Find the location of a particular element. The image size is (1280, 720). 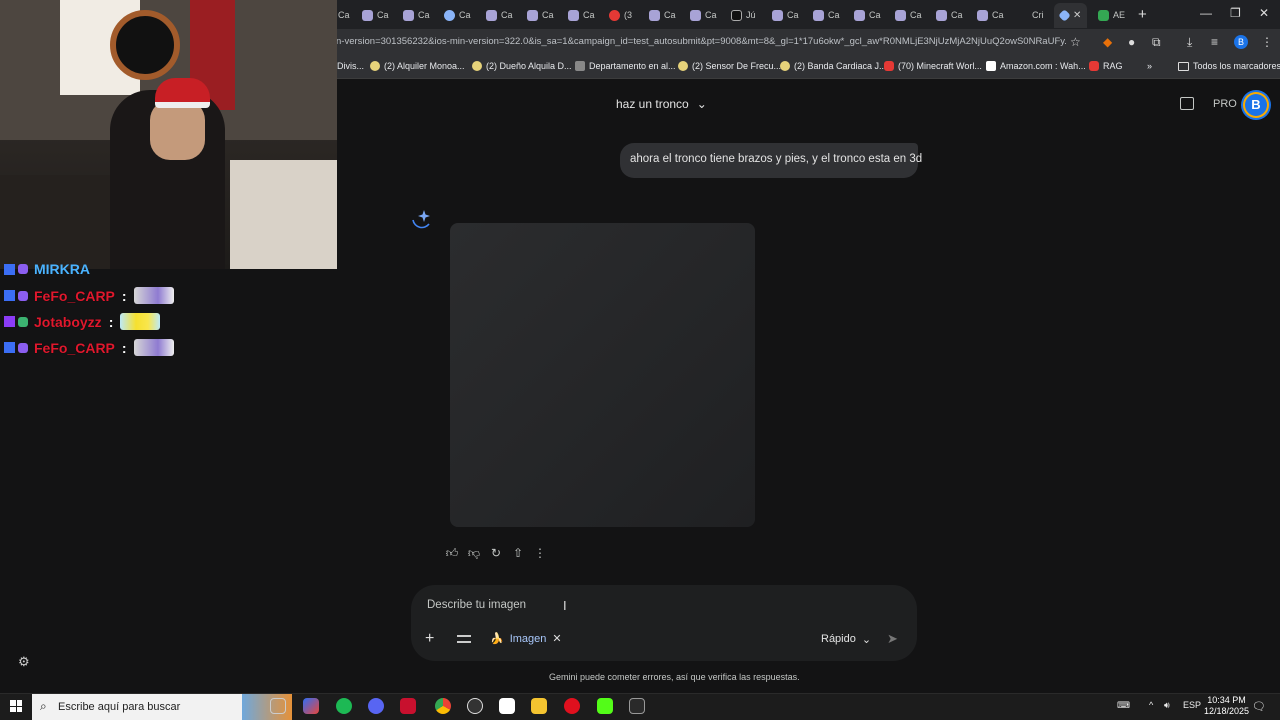

sub-badge-icon is located at coordinates (23, 321).